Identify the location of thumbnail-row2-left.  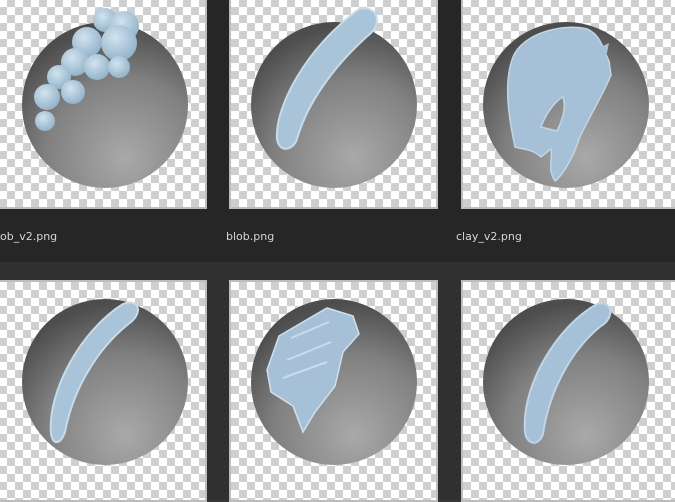
(103, 391).